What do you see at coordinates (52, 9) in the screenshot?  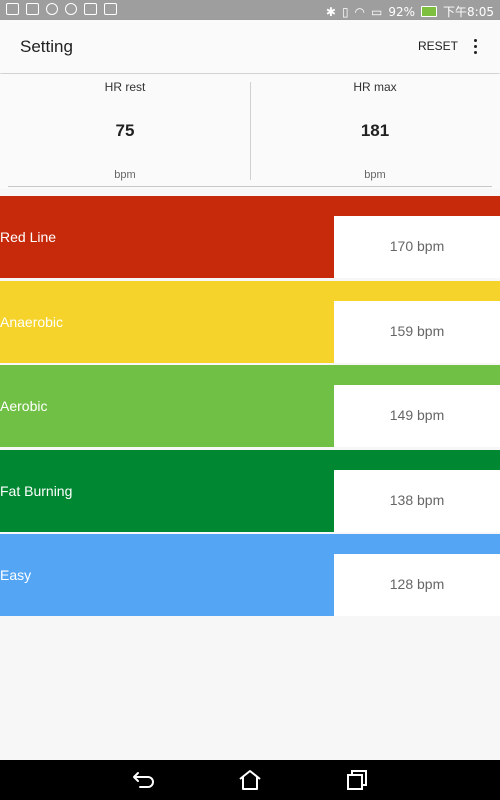 I see `sync-icon` at bounding box center [52, 9].